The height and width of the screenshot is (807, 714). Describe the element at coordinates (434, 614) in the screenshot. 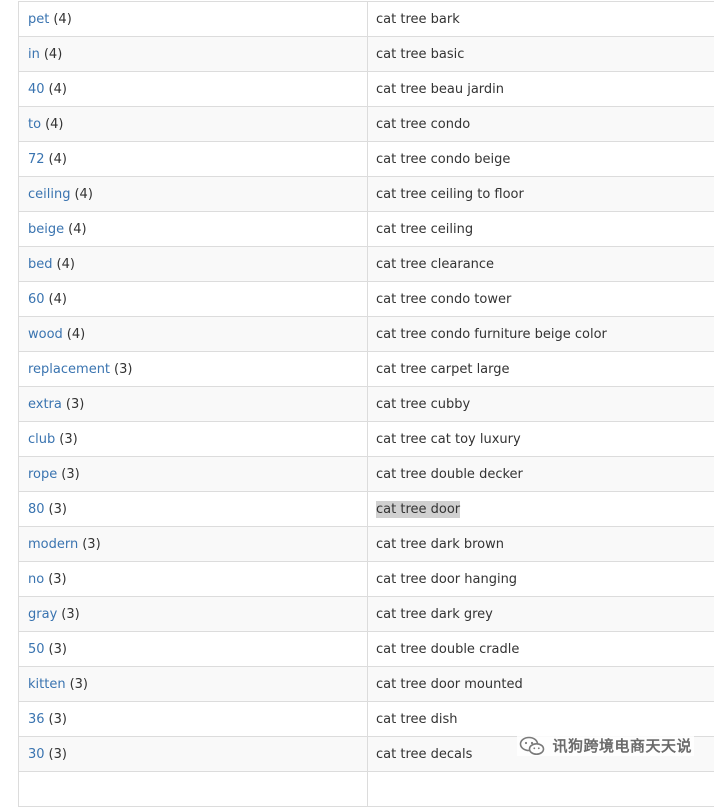

I see `phrase-text: cat tree dark grey` at that location.